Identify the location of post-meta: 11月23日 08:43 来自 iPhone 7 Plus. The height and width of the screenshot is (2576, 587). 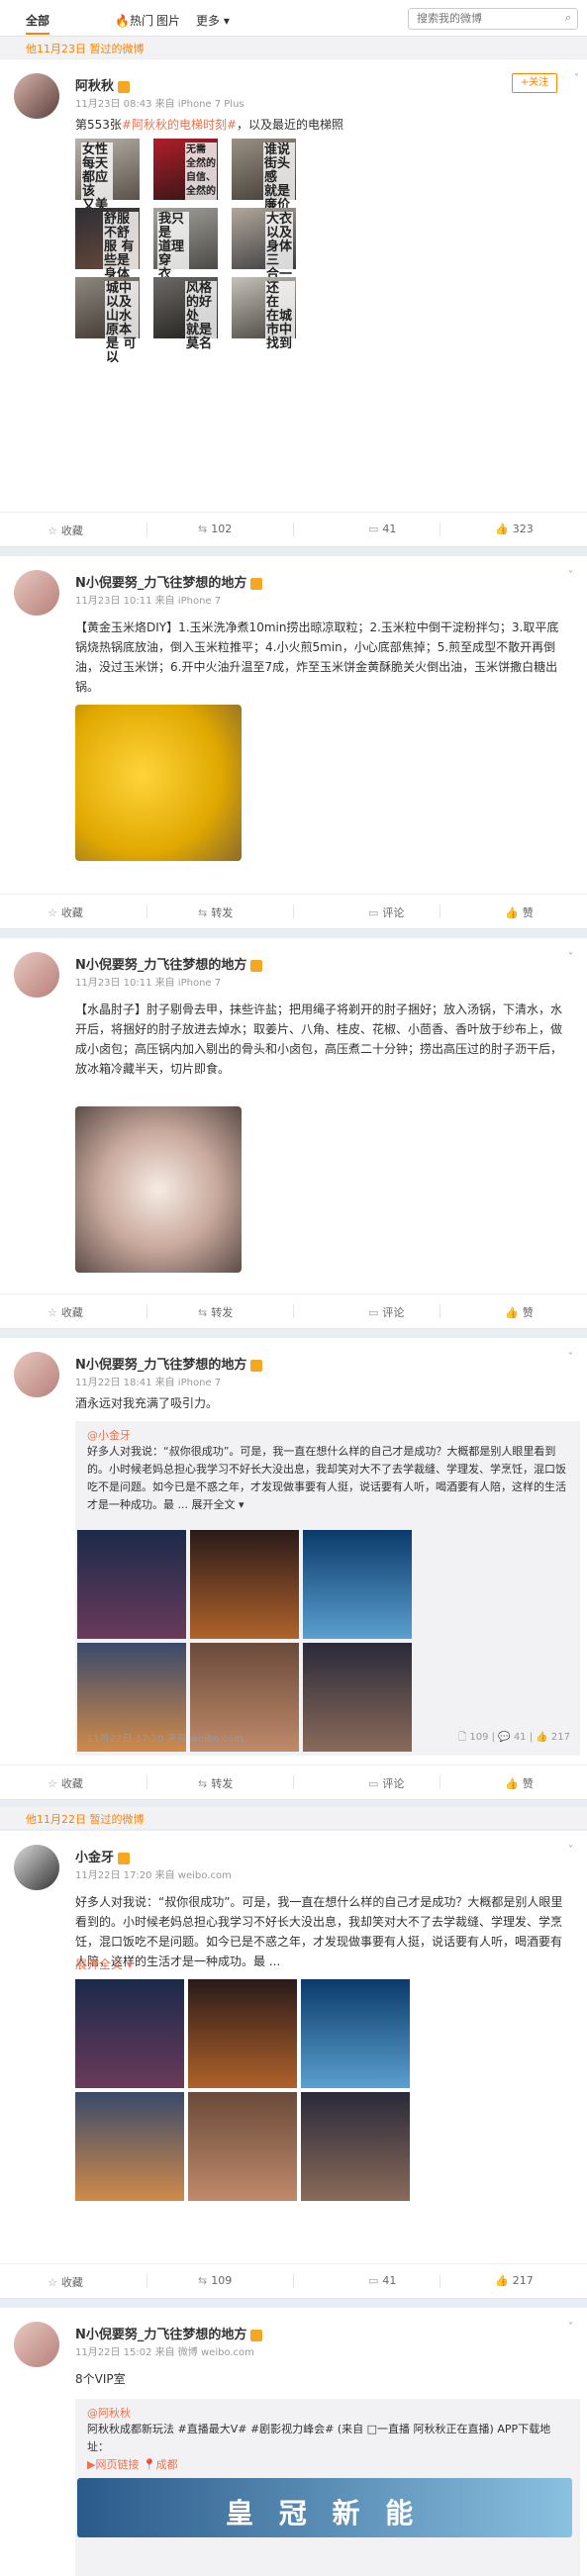
(160, 104).